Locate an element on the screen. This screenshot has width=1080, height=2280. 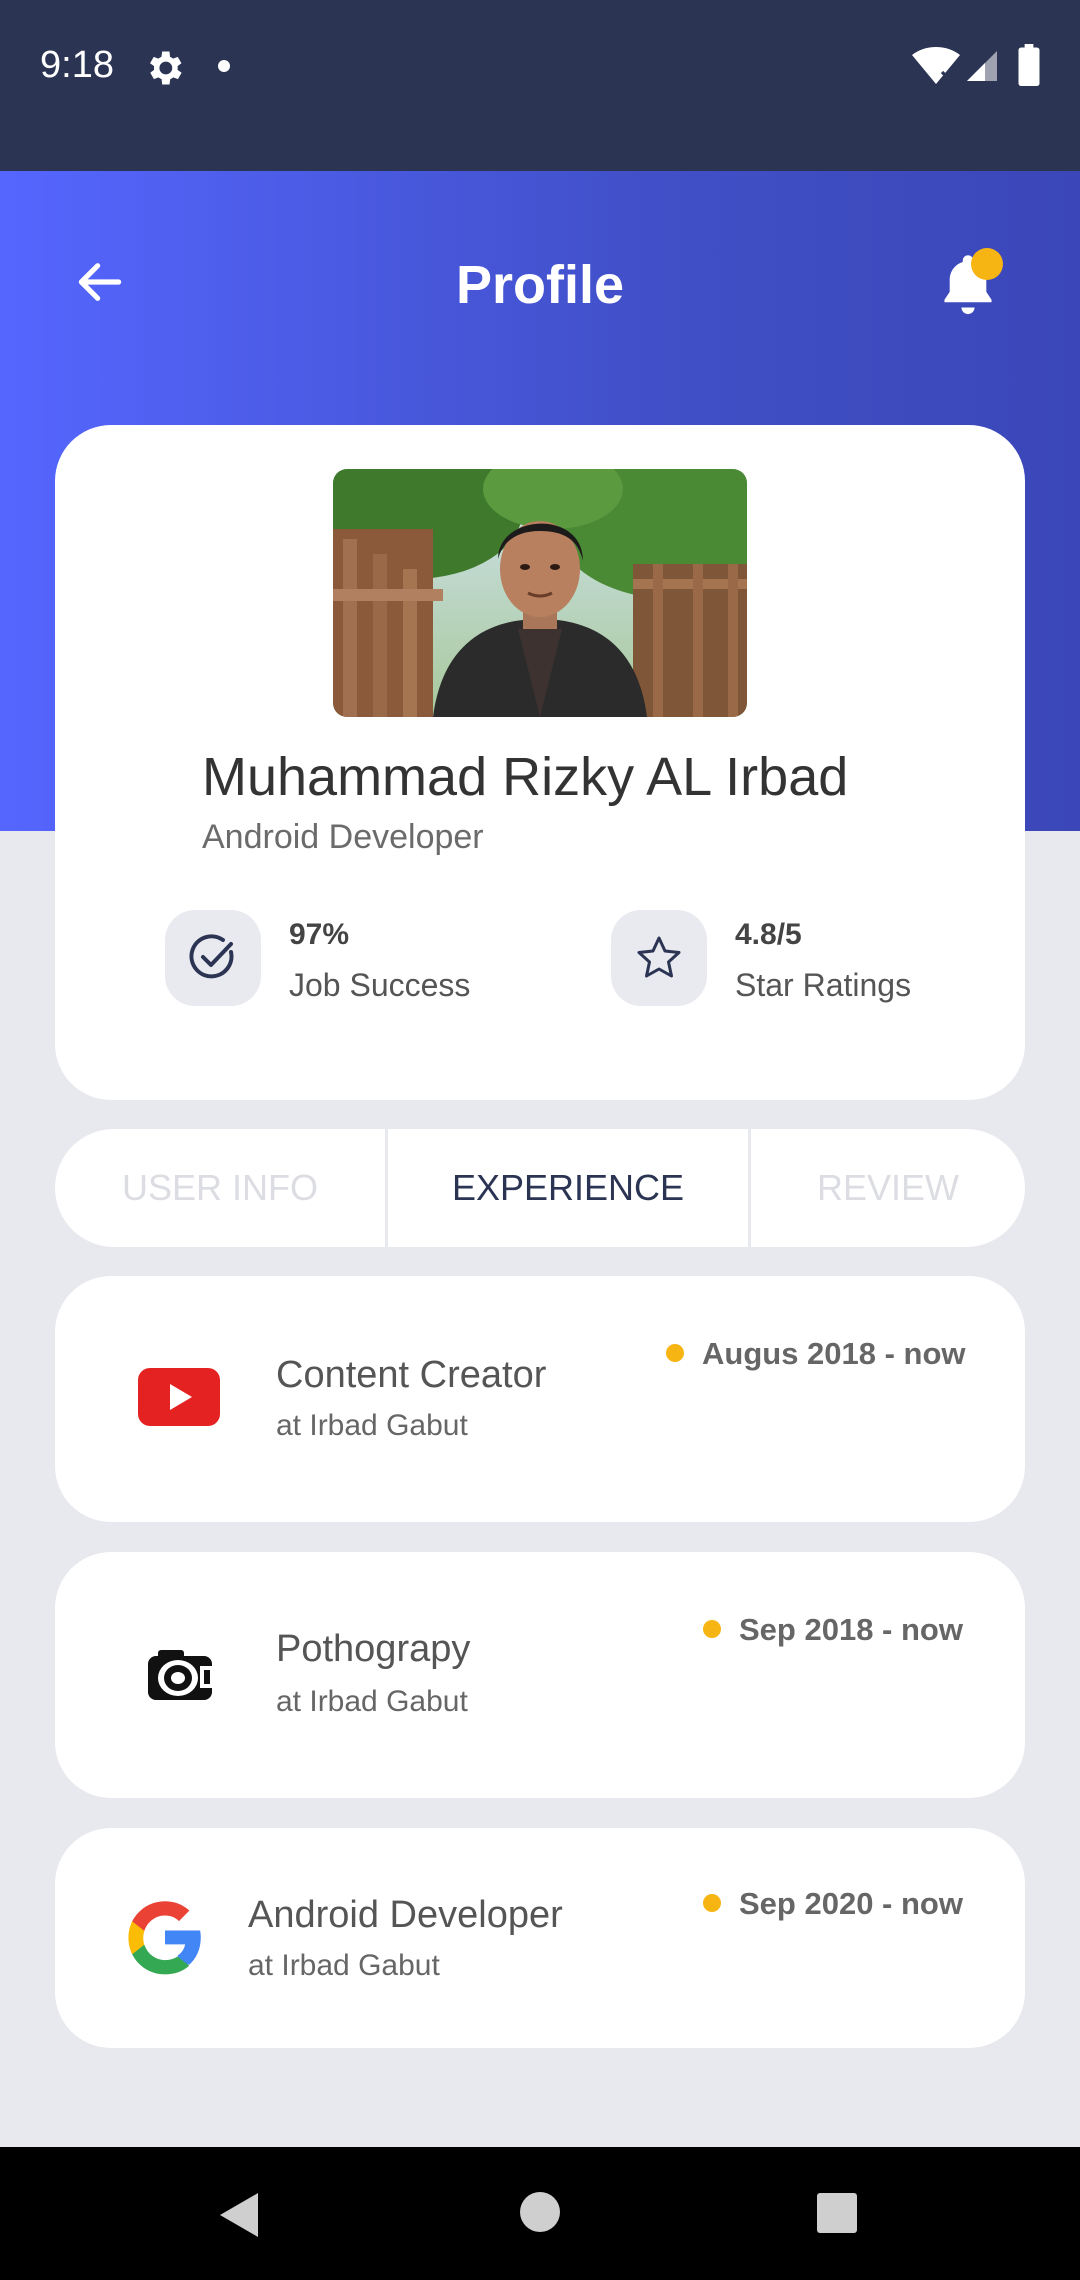
tab-experience: EXPERIENCE is located at coordinates (568, 1188).